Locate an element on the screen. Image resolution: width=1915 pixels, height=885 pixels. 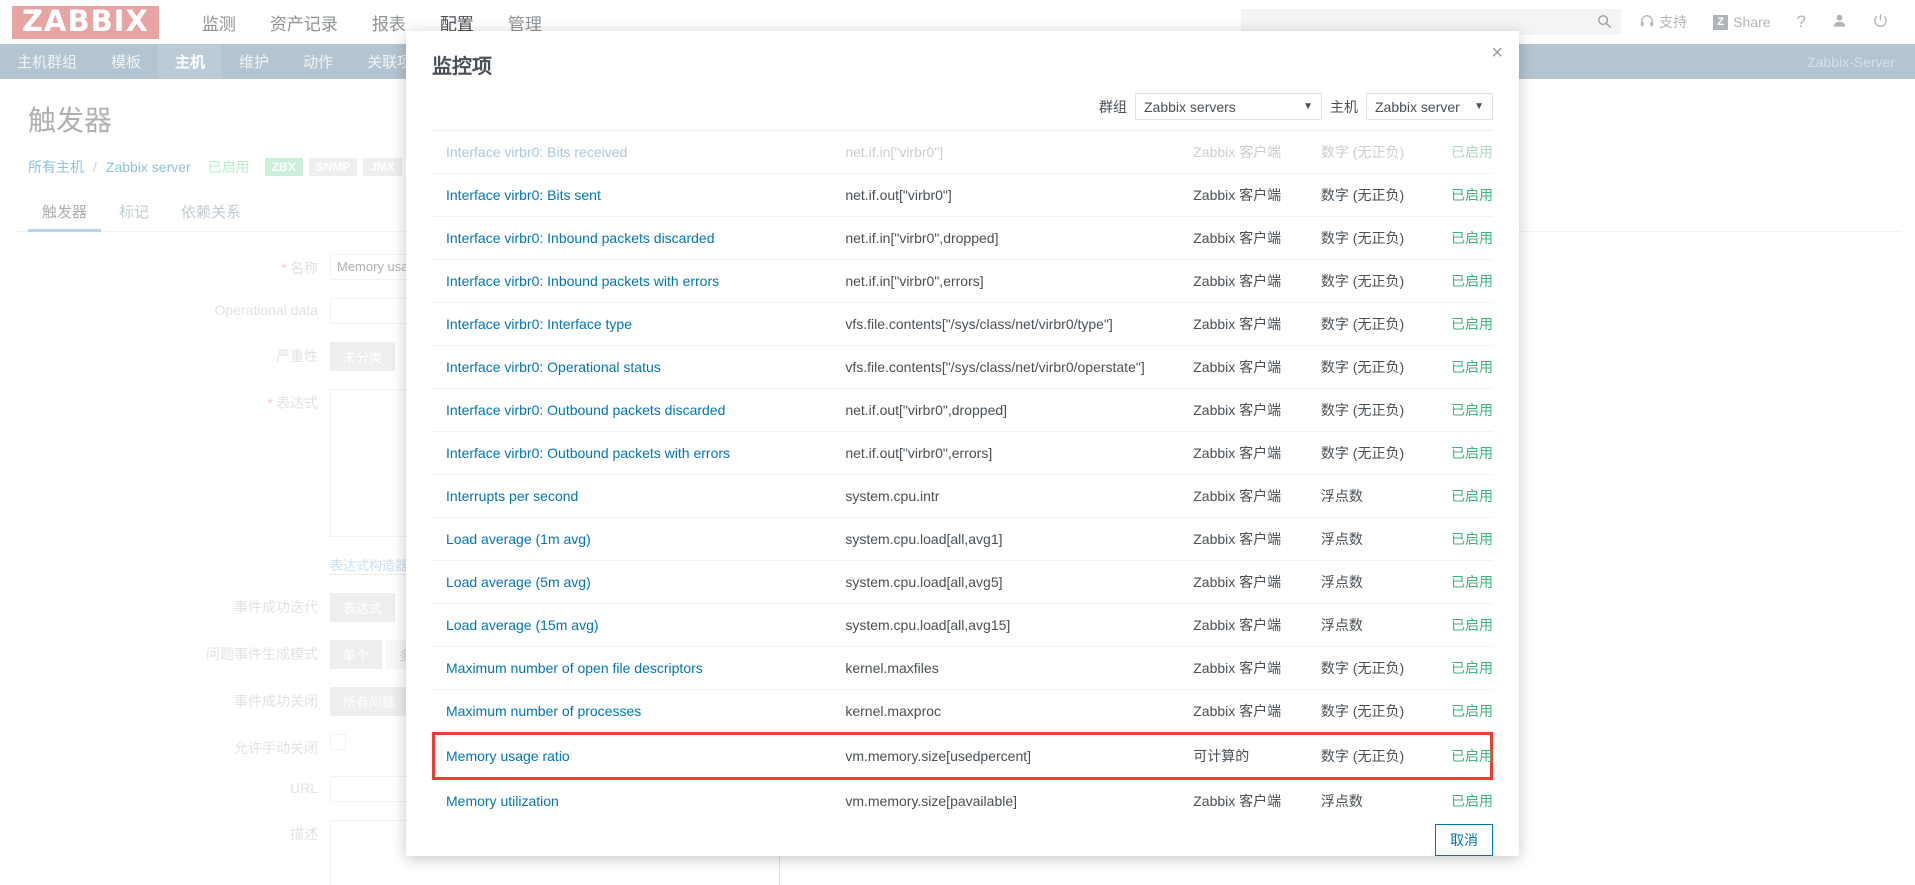
search-icon is located at coordinates (1604, 24).